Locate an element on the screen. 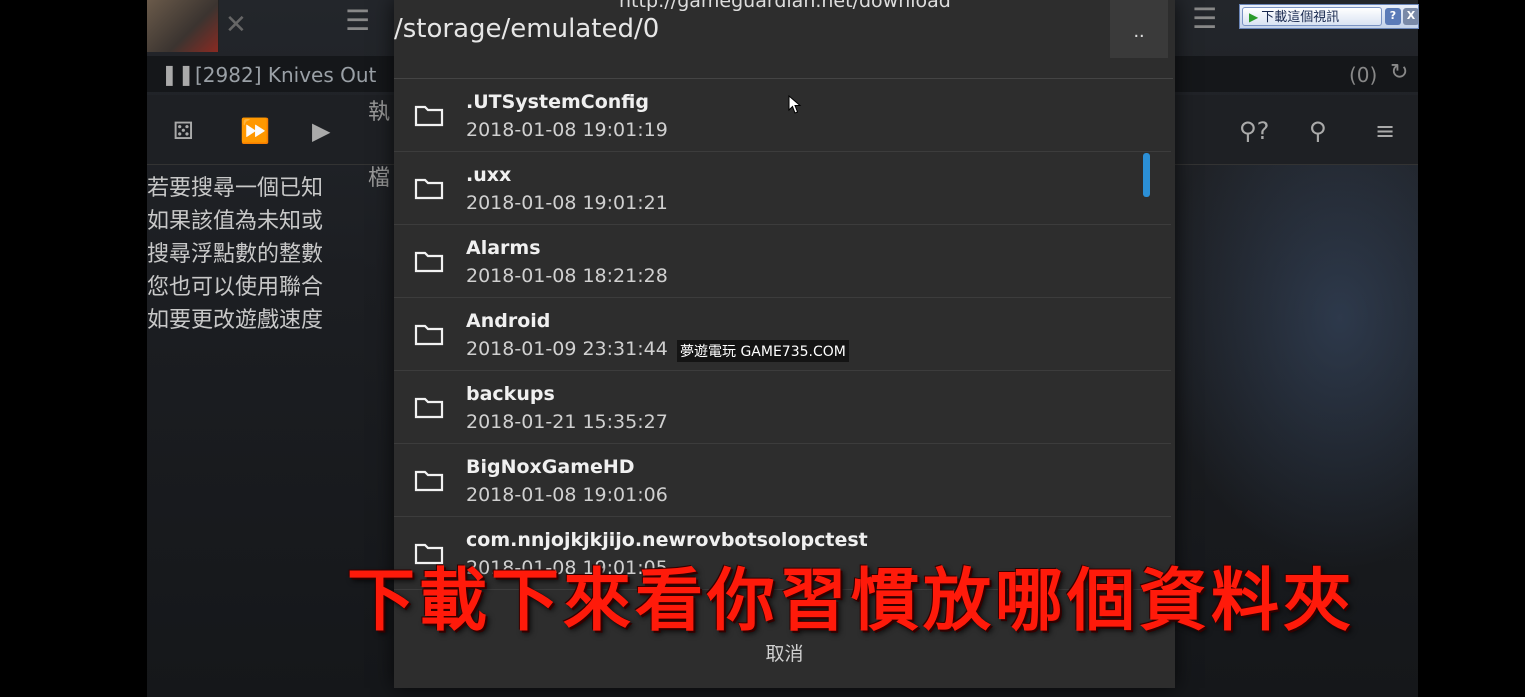 This screenshot has height=697, width=1525. folder-row: Alarms 2018-01-08 18:21:28 is located at coordinates (782, 261).